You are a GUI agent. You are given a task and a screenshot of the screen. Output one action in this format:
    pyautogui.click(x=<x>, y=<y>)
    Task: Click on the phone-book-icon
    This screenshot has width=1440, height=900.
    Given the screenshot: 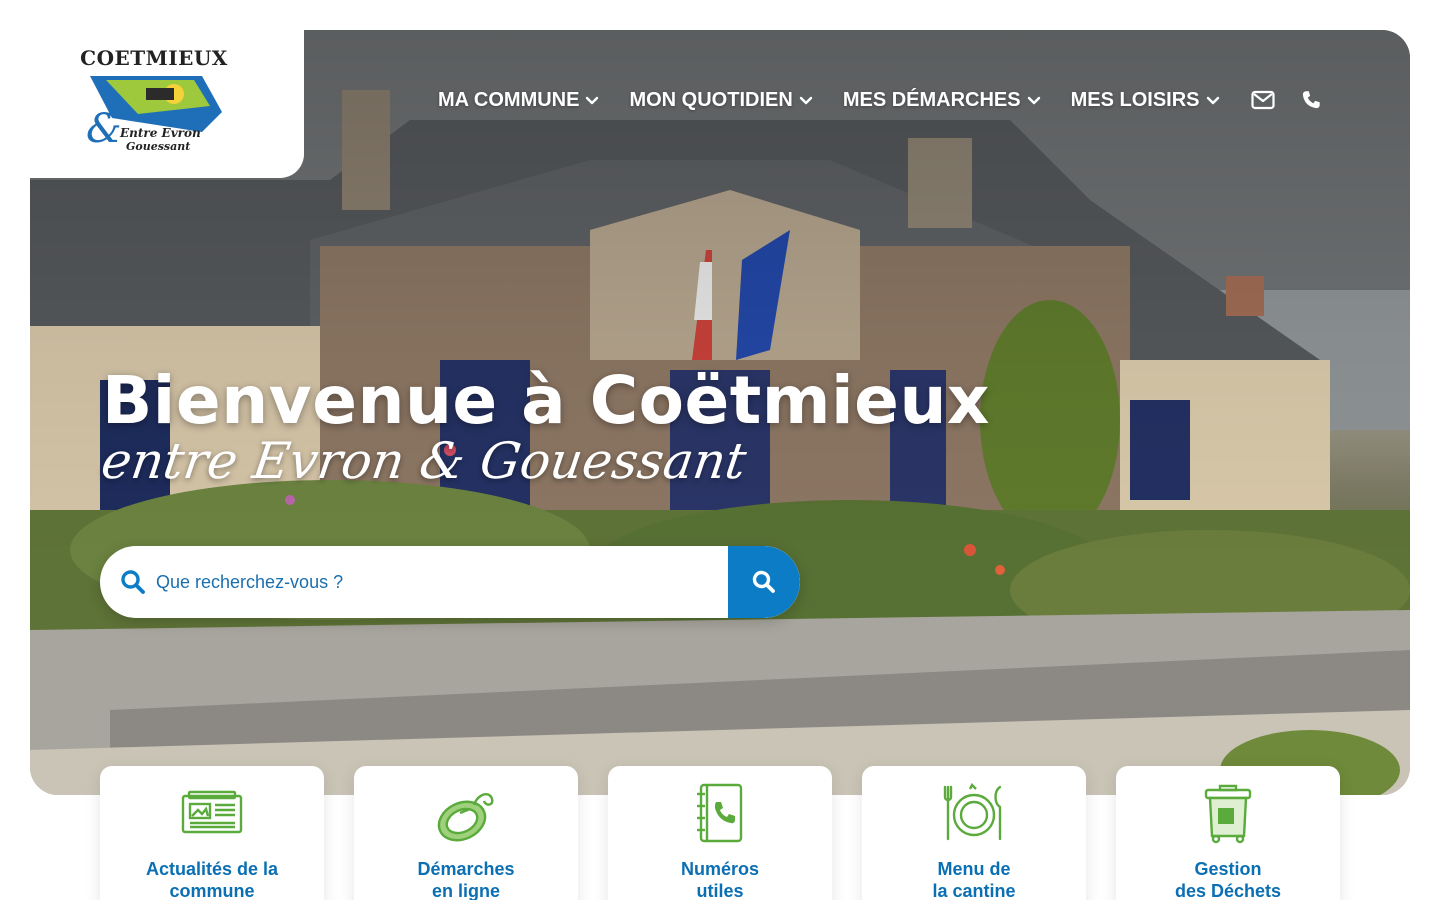 What is the action you would take?
    pyautogui.click(x=720, y=813)
    